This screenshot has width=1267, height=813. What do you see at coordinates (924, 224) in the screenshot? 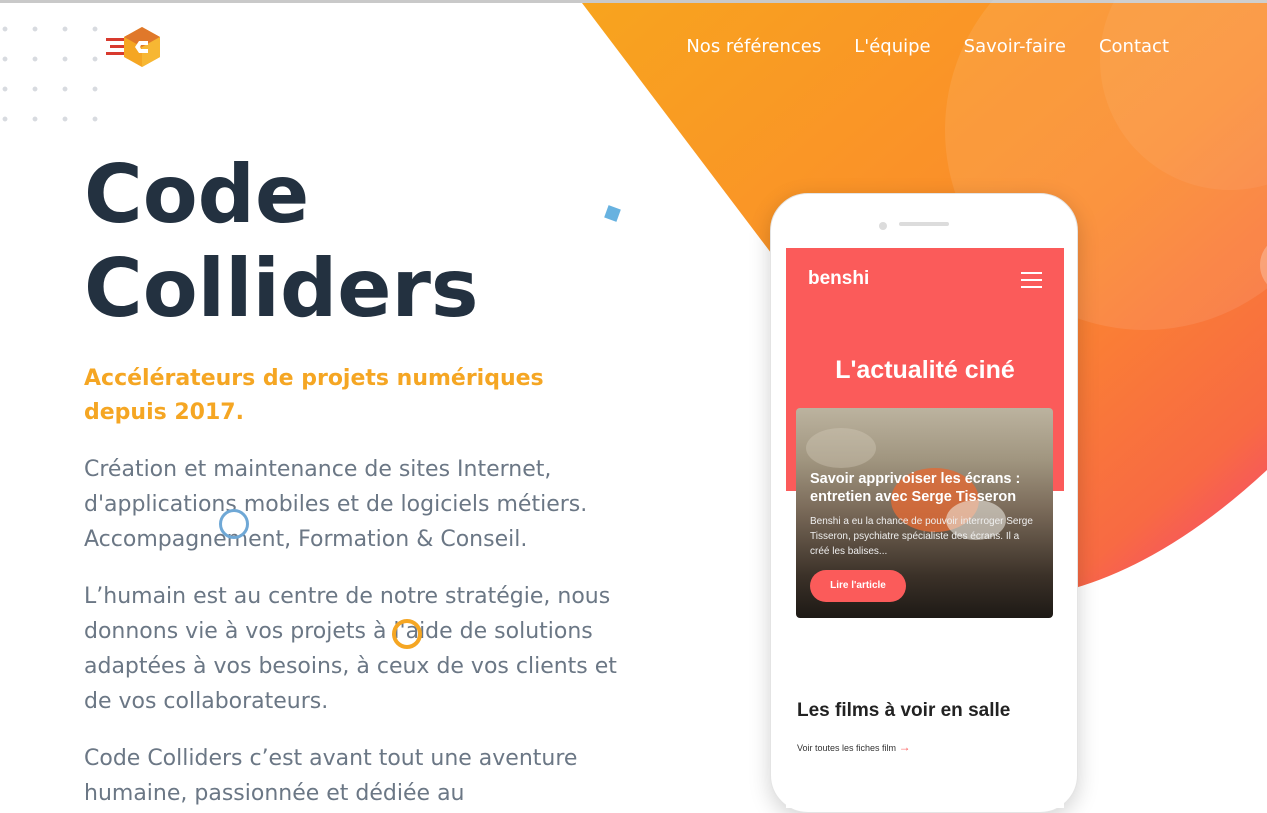
I see `phone-speaker` at bounding box center [924, 224].